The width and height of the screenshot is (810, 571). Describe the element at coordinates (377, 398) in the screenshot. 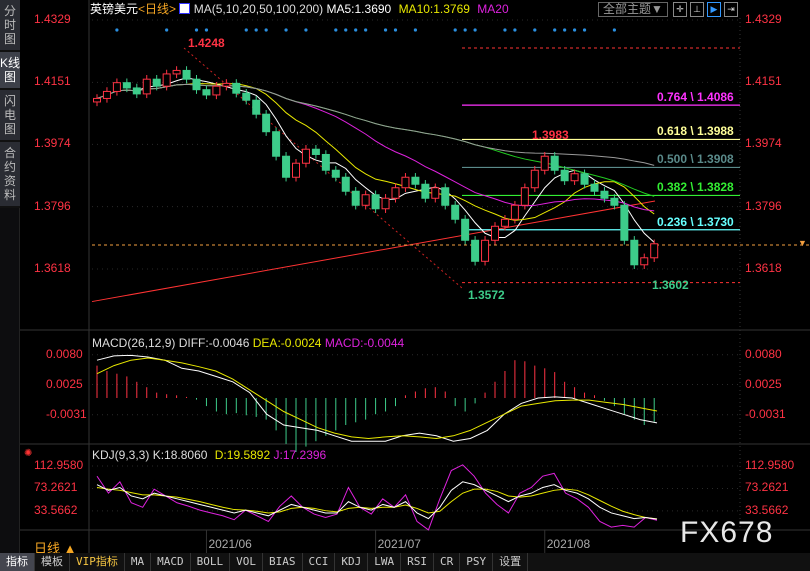

I see `macd-diff-line` at that location.